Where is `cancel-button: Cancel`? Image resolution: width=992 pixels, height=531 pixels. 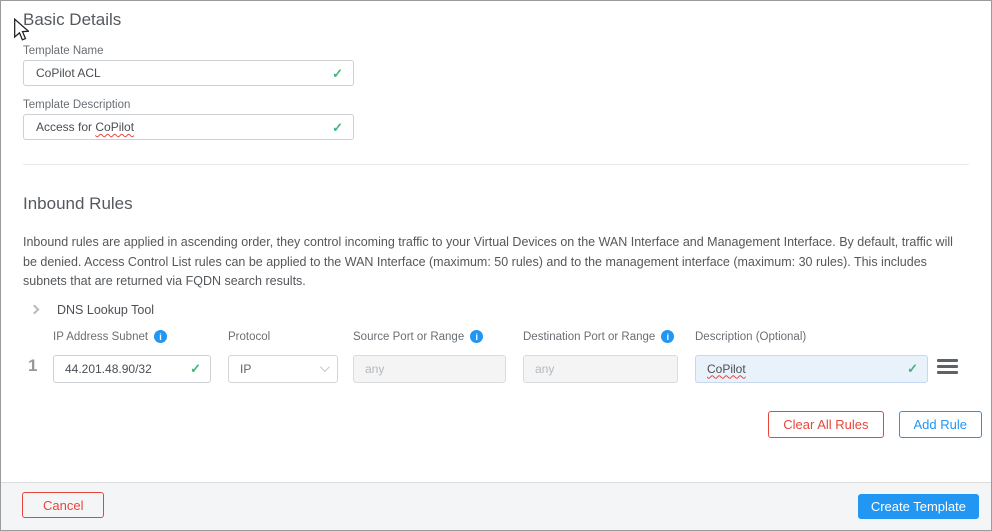 cancel-button: Cancel is located at coordinates (63, 505).